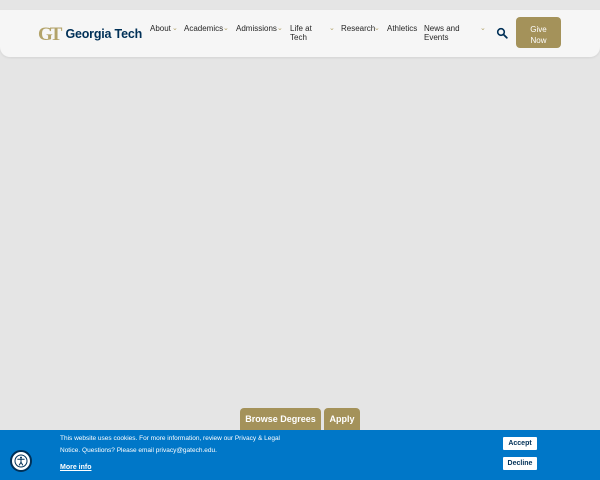 The width and height of the screenshot is (600, 480). I want to click on nav-news-and-events: News and Events, so click(442, 33).